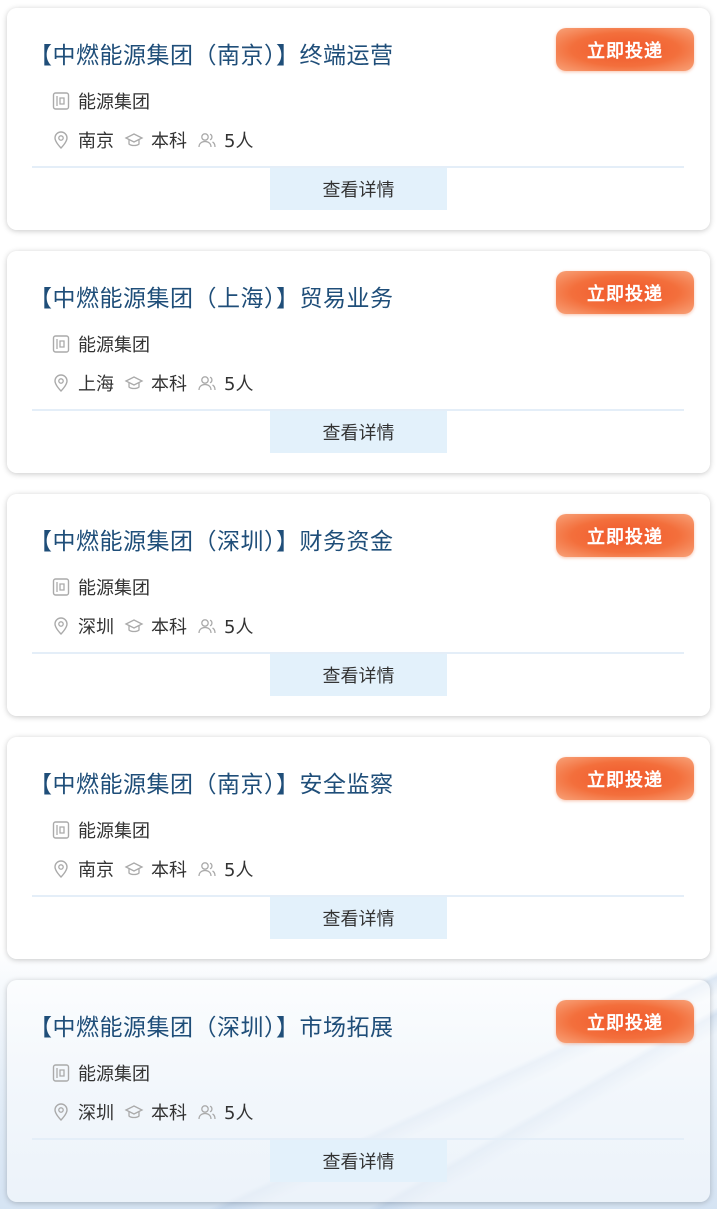 Image resolution: width=717 pixels, height=1209 pixels. What do you see at coordinates (211, 539) in the screenshot?
I see `job-title: 【中燃能源集团（深圳）】财务资金` at bounding box center [211, 539].